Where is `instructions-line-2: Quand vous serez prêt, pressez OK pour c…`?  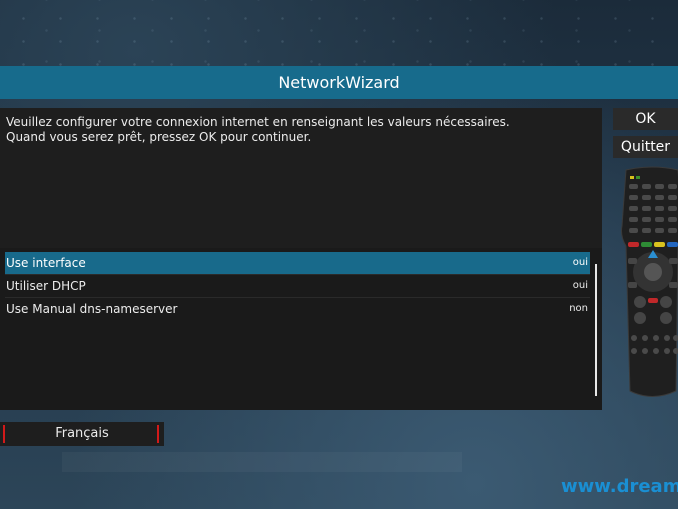 instructions-line-2: Quand vous serez prêt, pressez OK pour c… is located at coordinates (159, 137).